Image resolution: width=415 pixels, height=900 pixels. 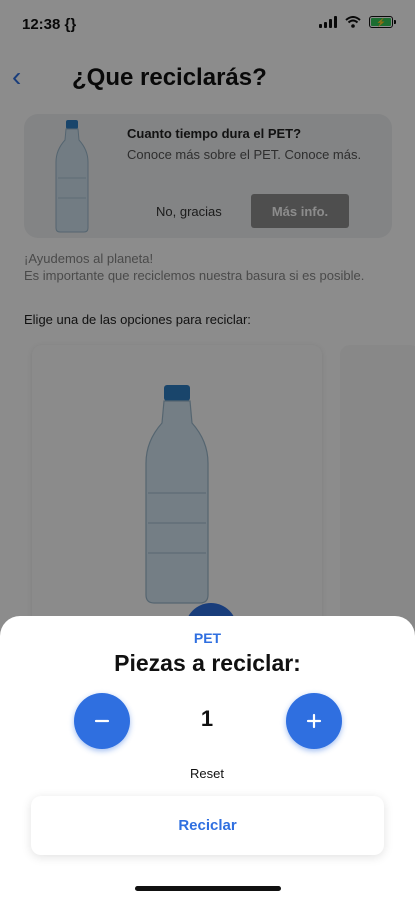 I want to click on recycle-button: Reciclar, so click(x=207, y=825).